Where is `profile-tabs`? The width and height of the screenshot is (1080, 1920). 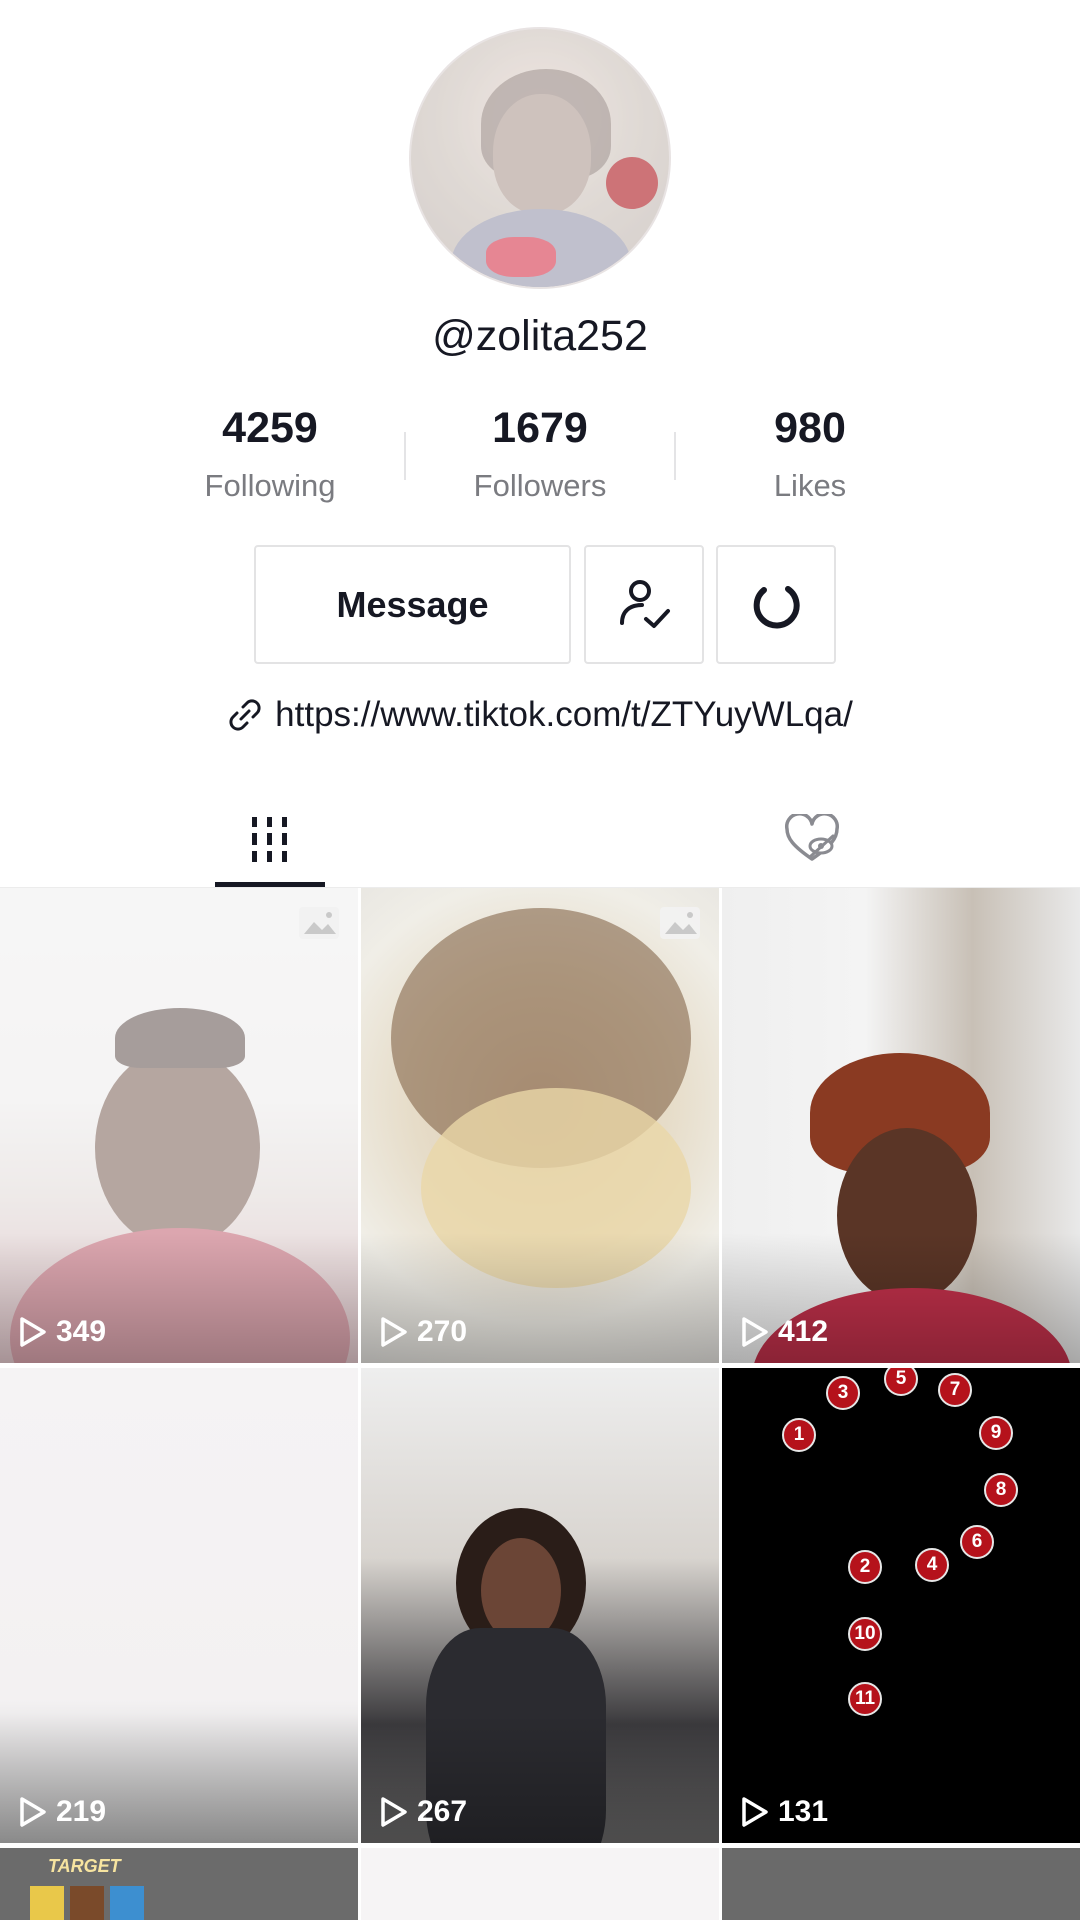 profile-tabs is located at coordinates (540, 839).